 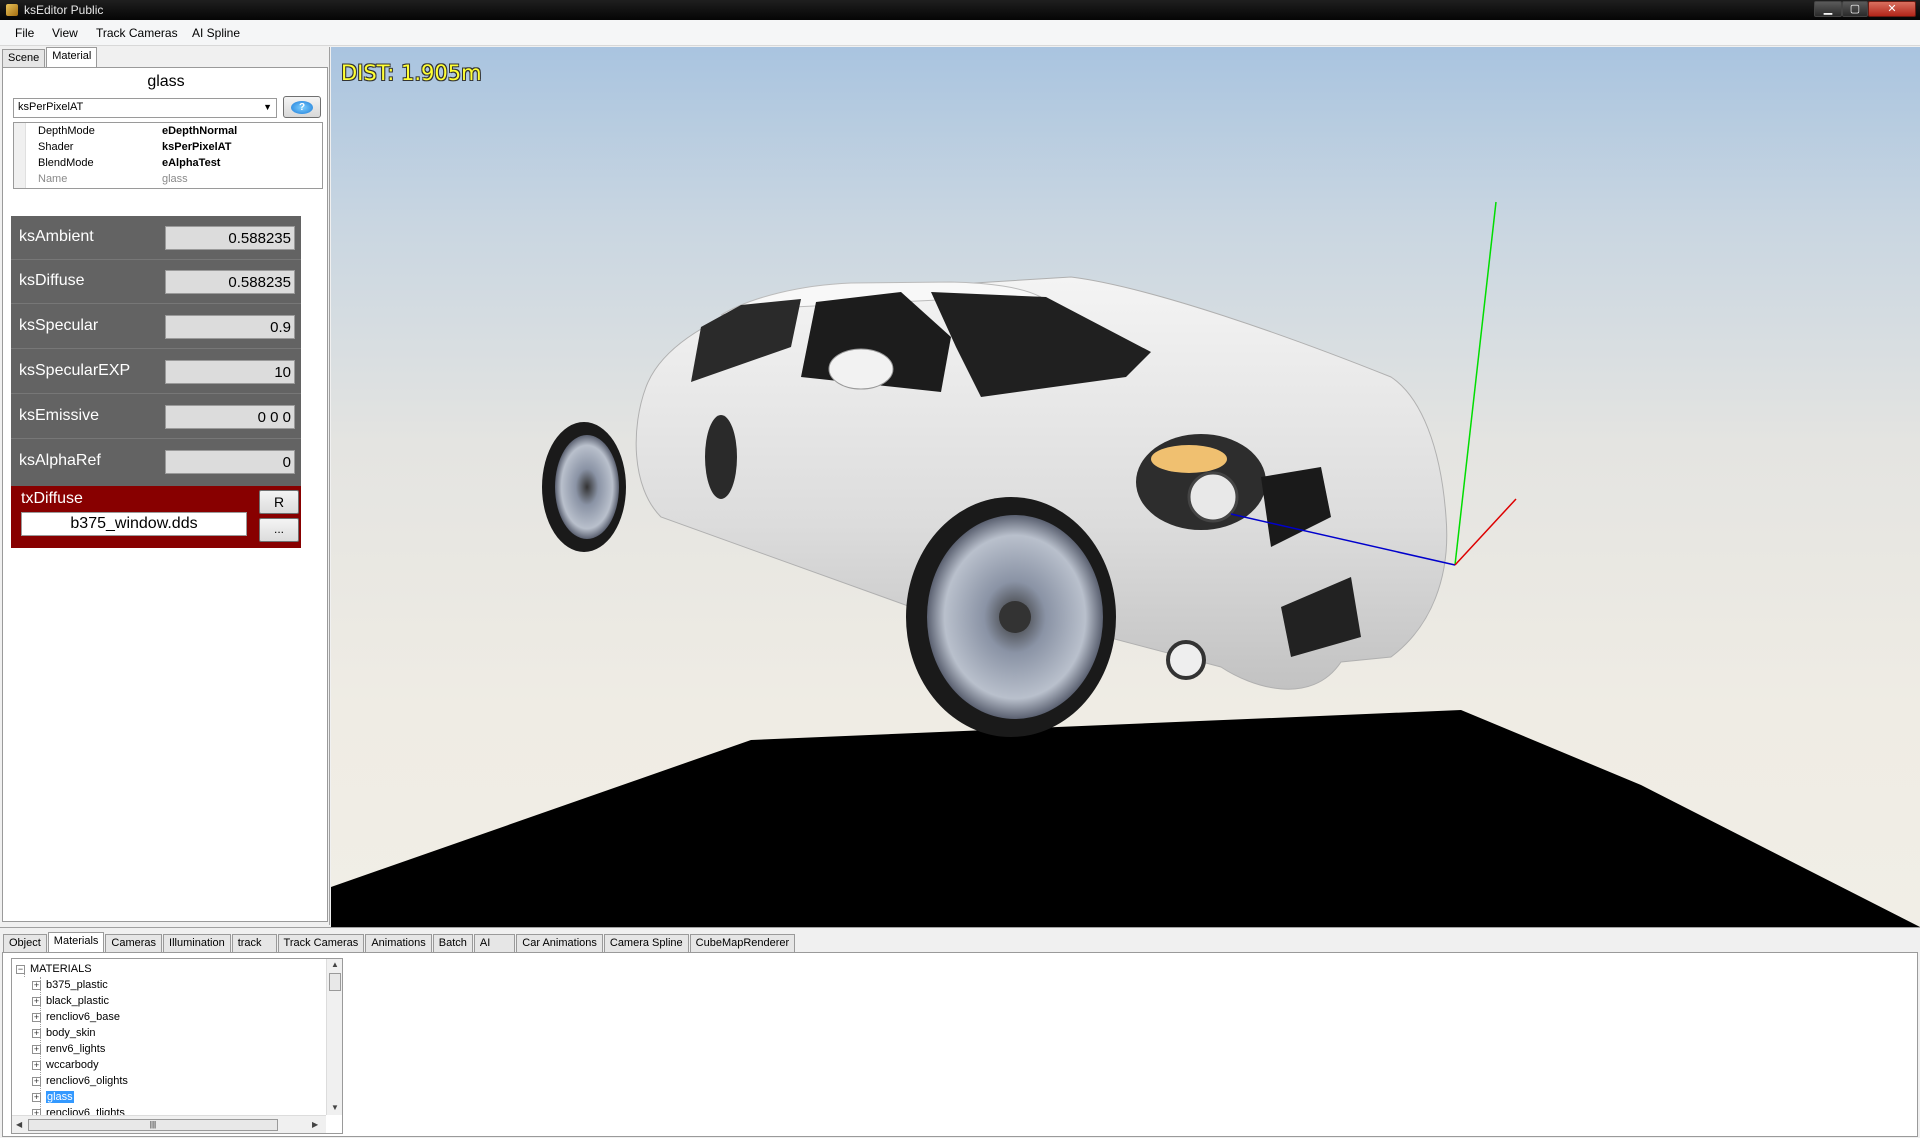 I want to click on front-hub, so click(x=1015, y=617).